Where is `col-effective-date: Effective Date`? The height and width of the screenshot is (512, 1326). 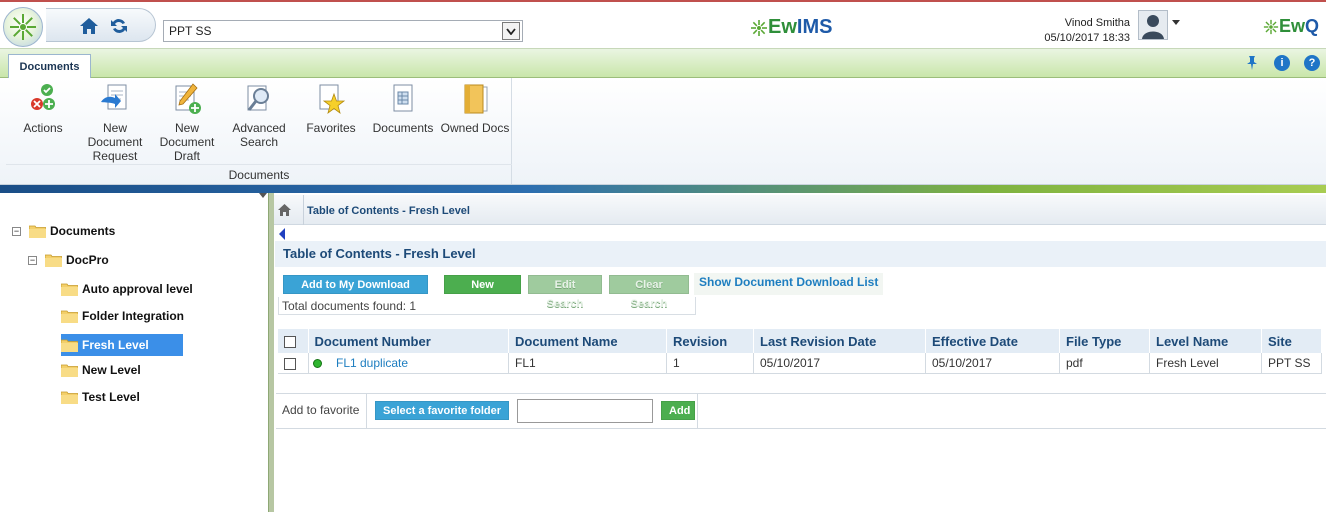
col-effective-date: Effective Date is located at coordinates (992, 341).